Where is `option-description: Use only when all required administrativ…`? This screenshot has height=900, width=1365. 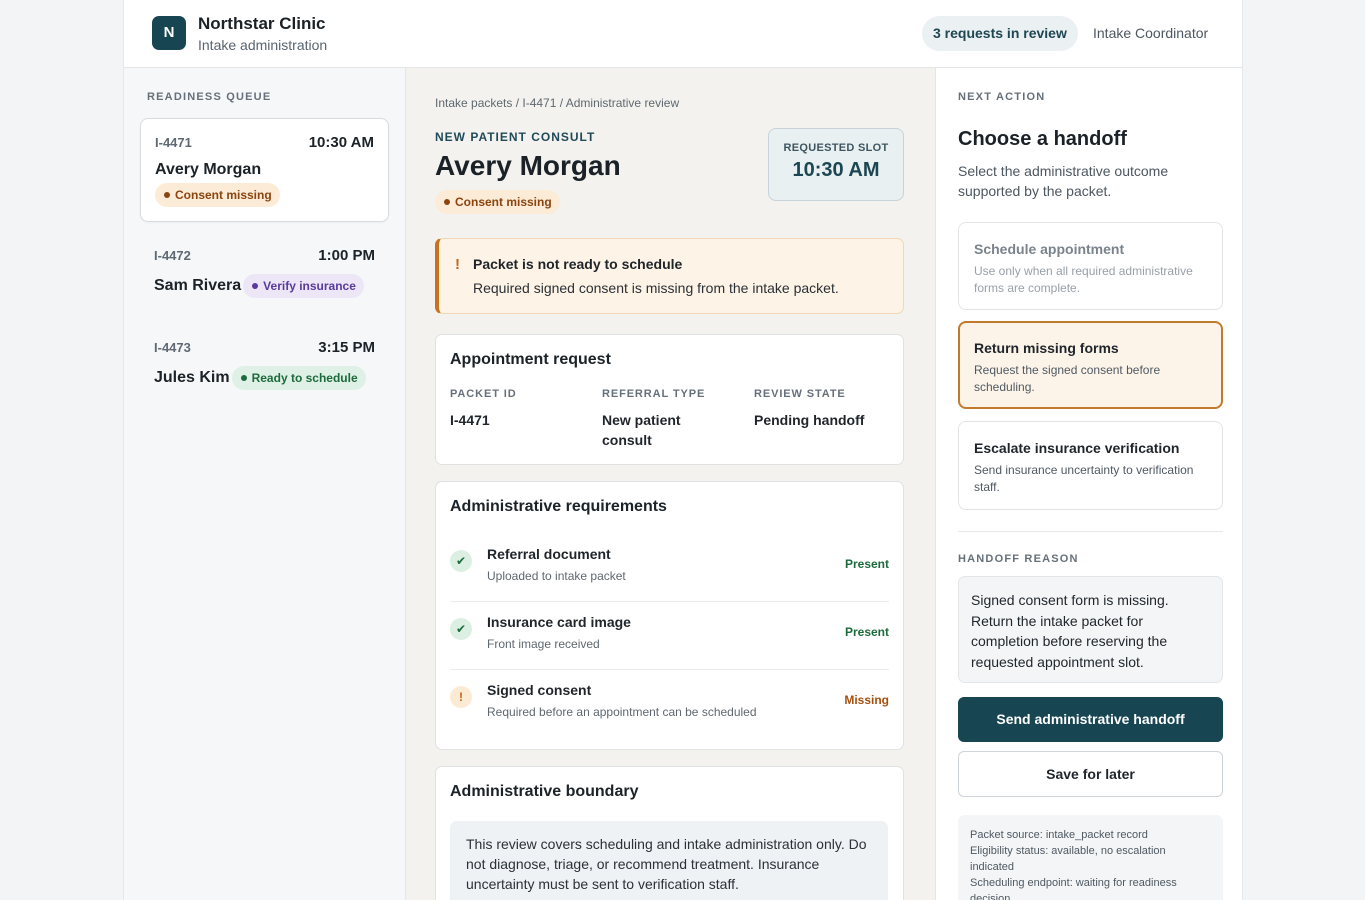 option-description: Use only when all required administrativ… is located at coordinates (1083, 279).